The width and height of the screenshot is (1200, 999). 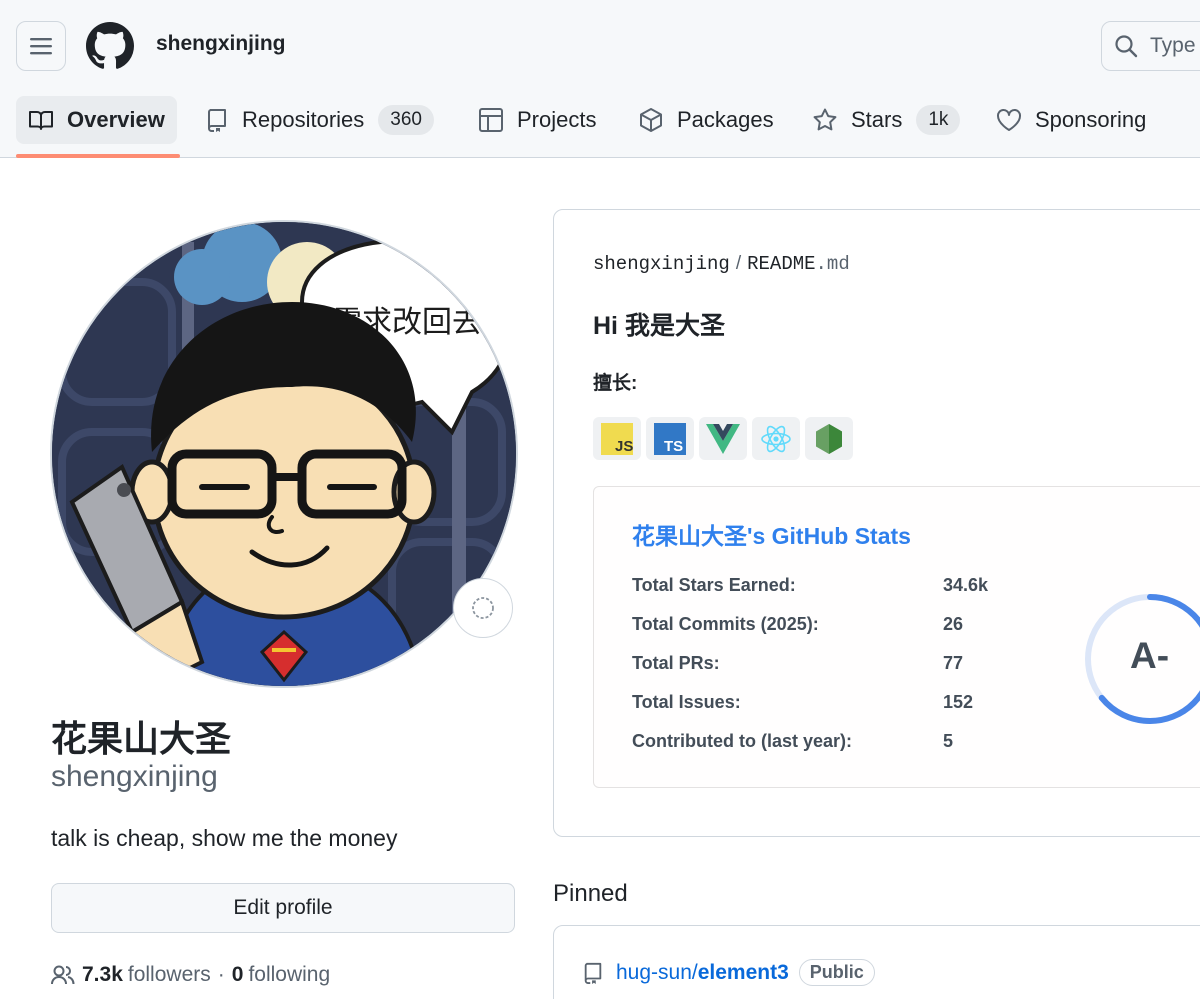 I want to click on stat-label: Total Stars Earned:, so click(x=714, y=585).